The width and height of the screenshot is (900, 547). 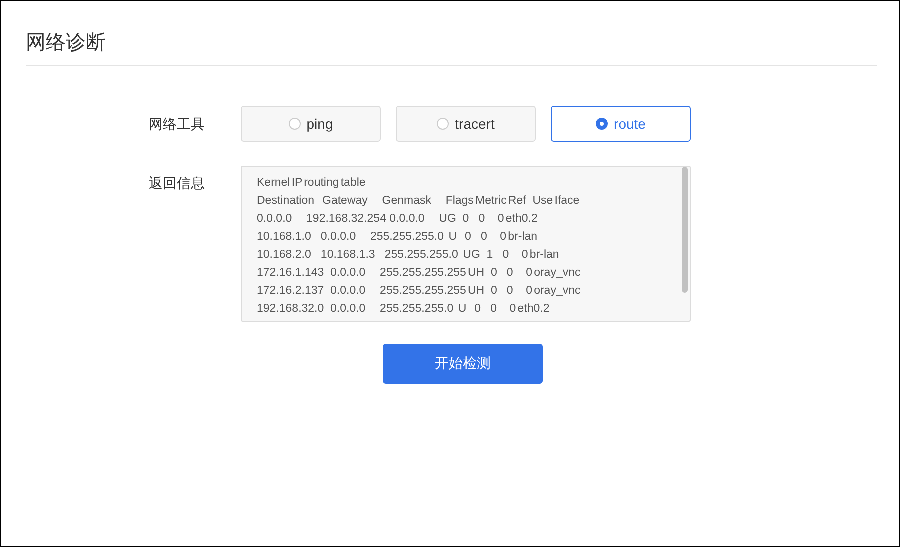 What do you see at coordinates (66, 43) in the screenshot?
I see `page-title: 网络诊断` at bounding box center [66, 43].